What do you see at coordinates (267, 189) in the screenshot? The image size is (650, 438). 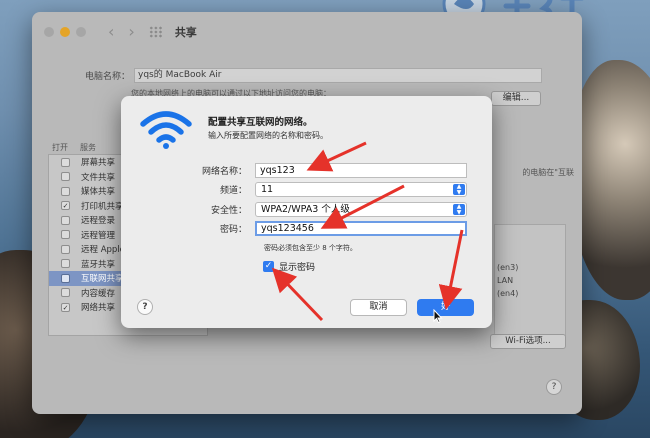 I see `channel-value: 11` at bounding box center [267, 189].